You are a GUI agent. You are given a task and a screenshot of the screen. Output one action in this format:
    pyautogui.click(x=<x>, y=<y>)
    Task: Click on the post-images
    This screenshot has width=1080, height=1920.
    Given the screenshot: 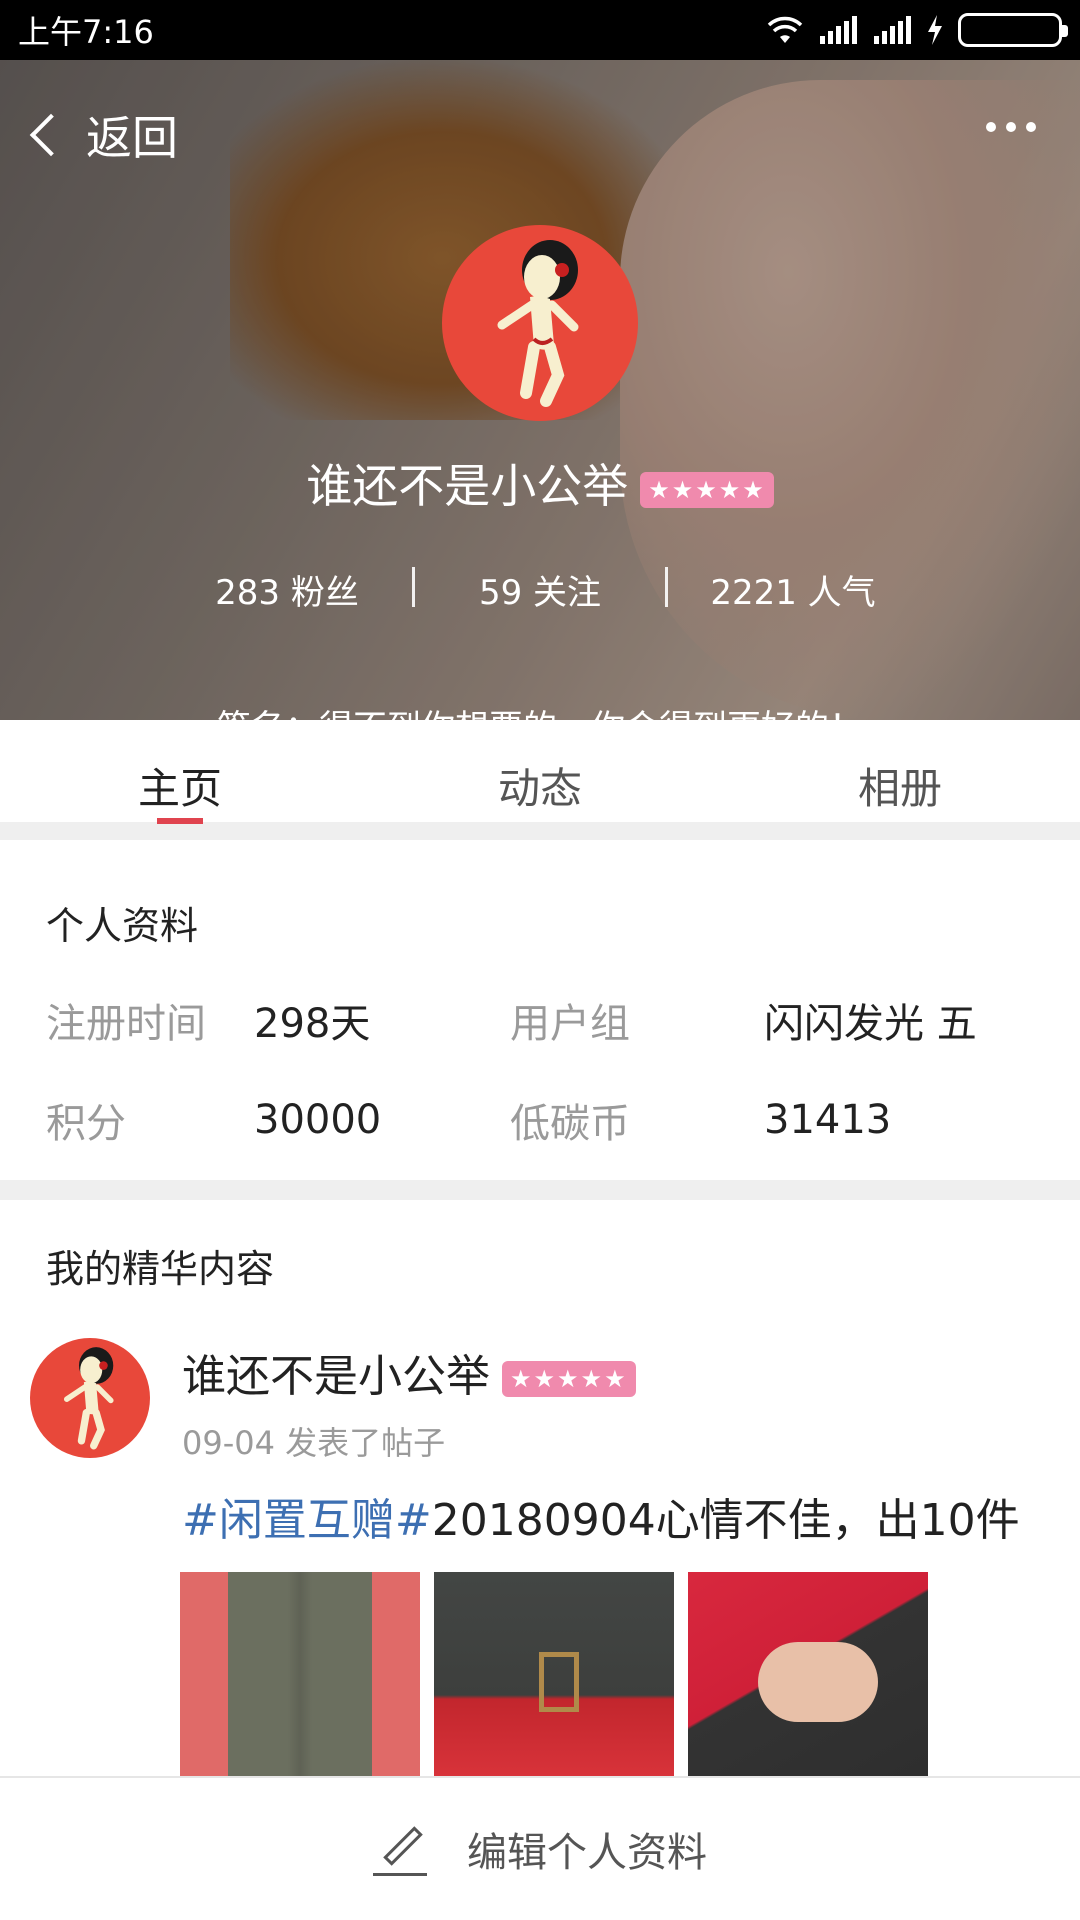 What is the action you would take?
    pyautogui.click(x=554, y=1674)
    